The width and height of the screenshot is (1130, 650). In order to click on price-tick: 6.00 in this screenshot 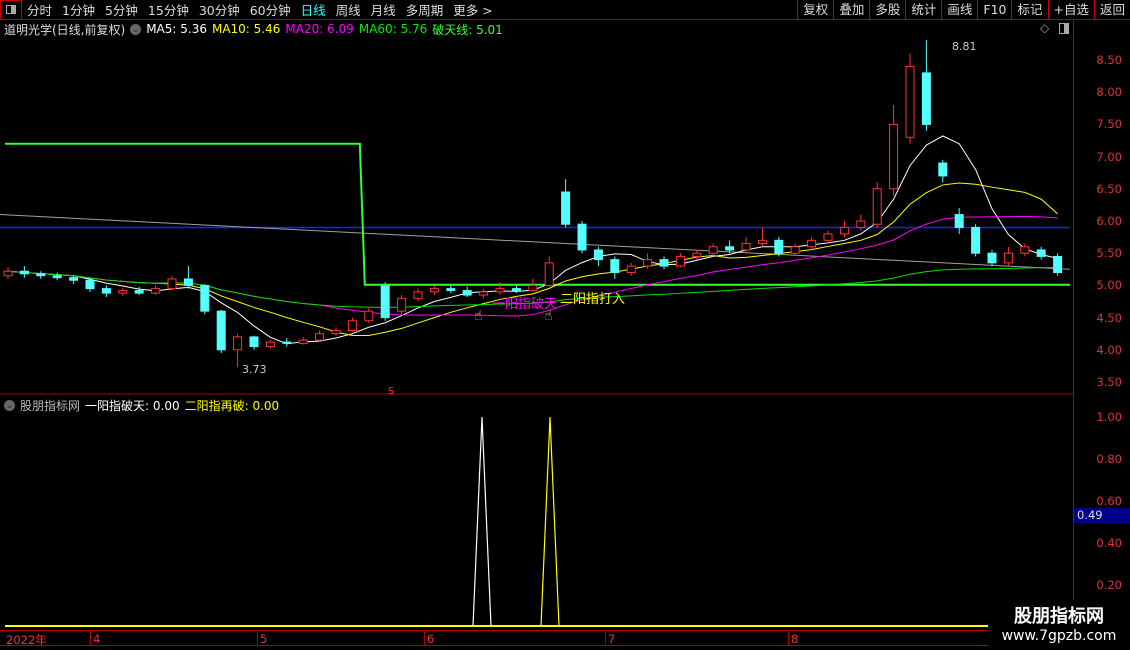, I will do `click(1109, 221)`.